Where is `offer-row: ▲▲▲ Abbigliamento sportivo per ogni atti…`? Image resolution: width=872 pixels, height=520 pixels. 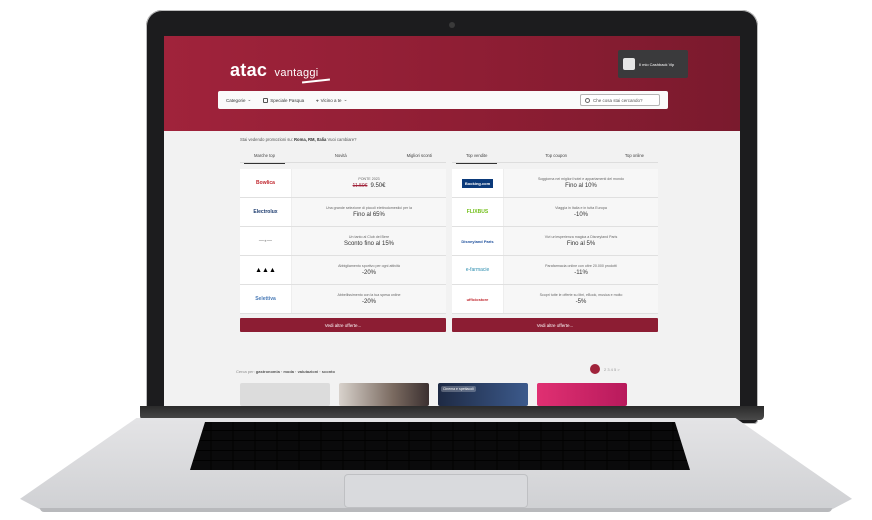 offer-row: ▲▲▲ Abbigliamento sportivo per ogni atti… is located at coordinates (343, 270).